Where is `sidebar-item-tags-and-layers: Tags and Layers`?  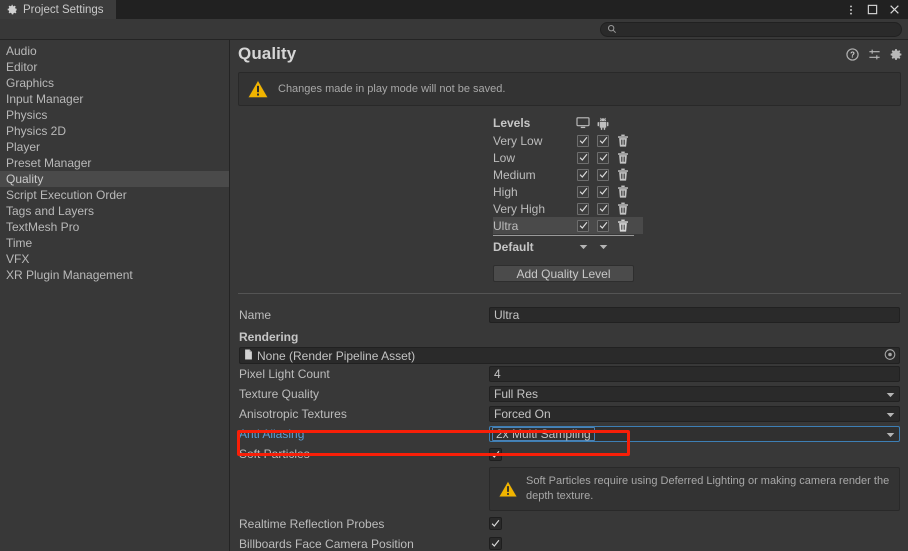
sidebar-item-tags-and-layers: Tags and Layers is located at coordinates (114, 211).